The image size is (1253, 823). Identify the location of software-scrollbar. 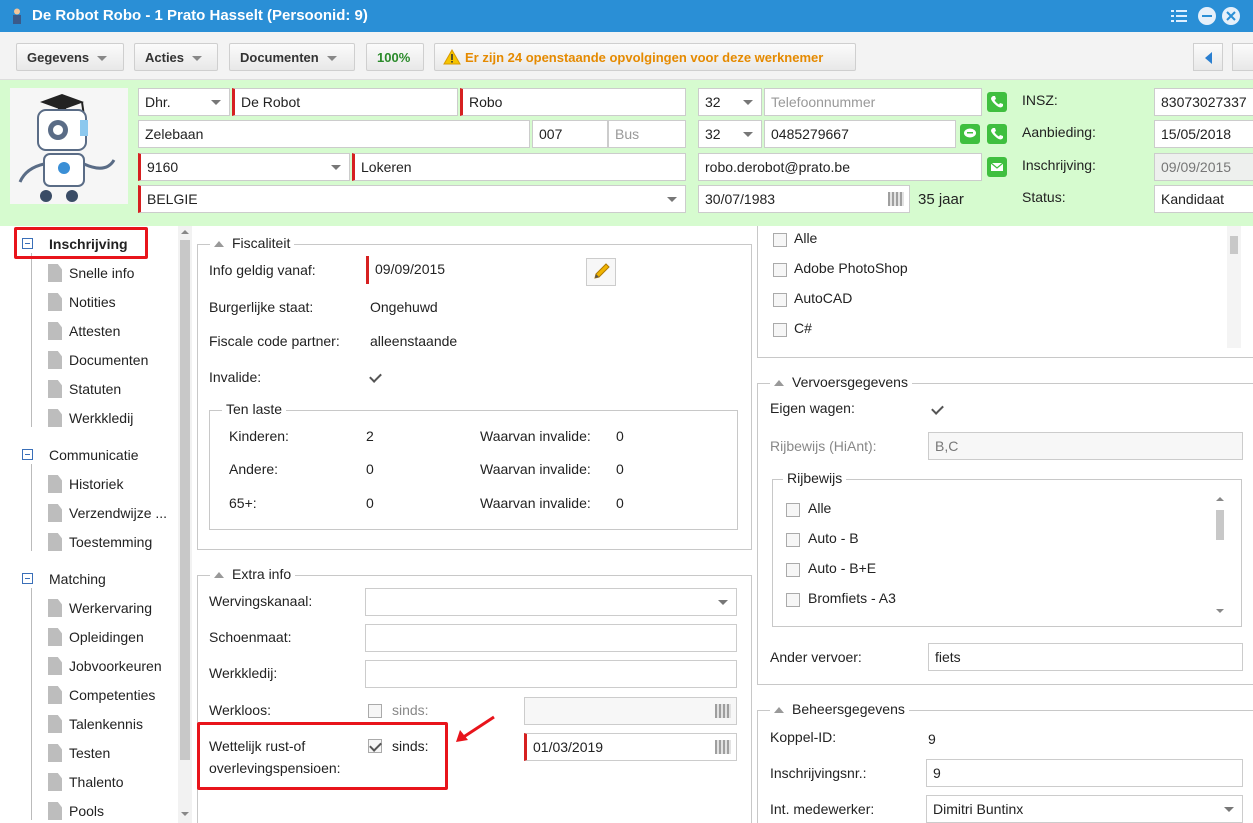
(1234, 287).